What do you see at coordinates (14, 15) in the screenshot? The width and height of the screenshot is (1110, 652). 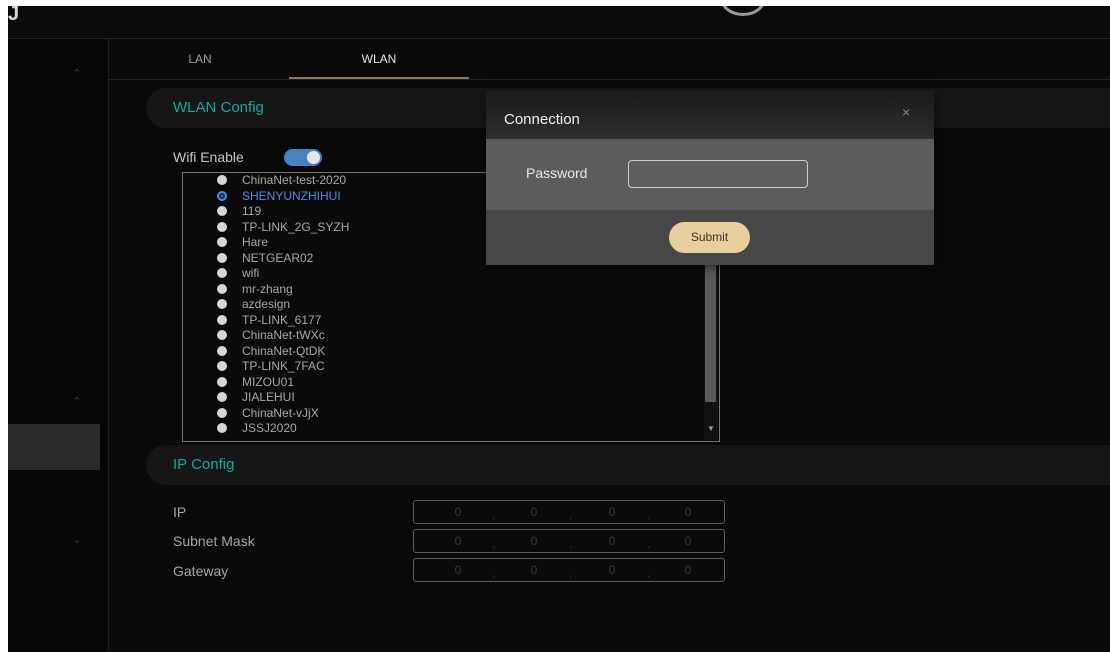 I see `brand-logo: J` at bounding box center [14, 15].